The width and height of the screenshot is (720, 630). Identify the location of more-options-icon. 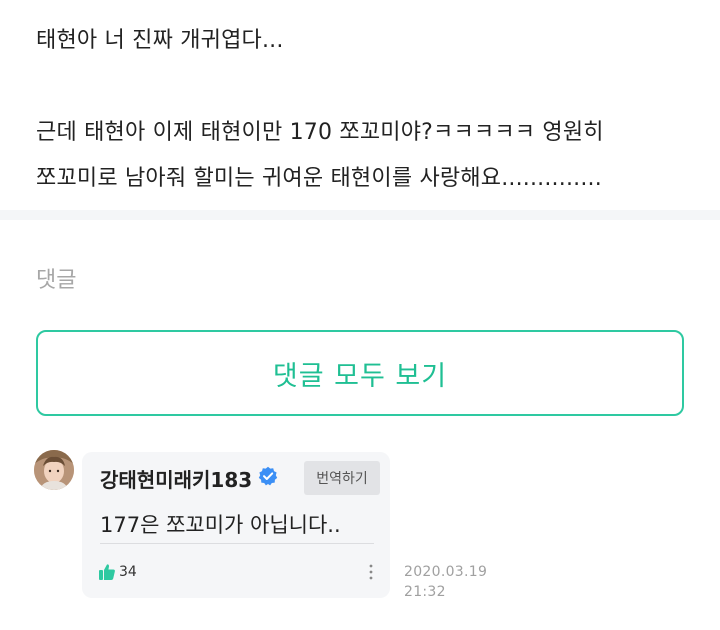
(371, 572).